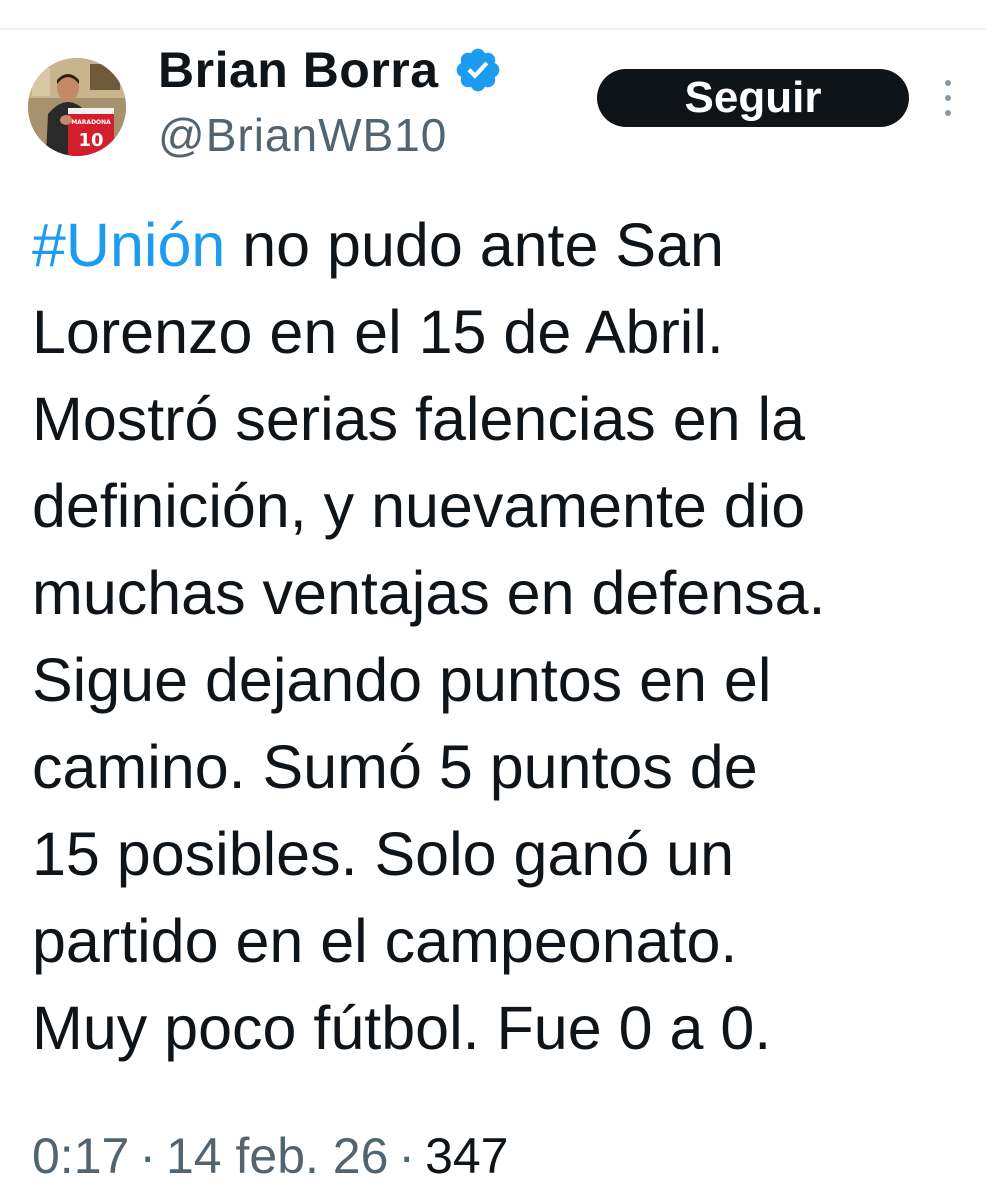 This screenshot has height=1200, width=986. Describe the element at coordinates (128, 245) in the screenshot. I see `hashtag-link: #Unión` at that location.